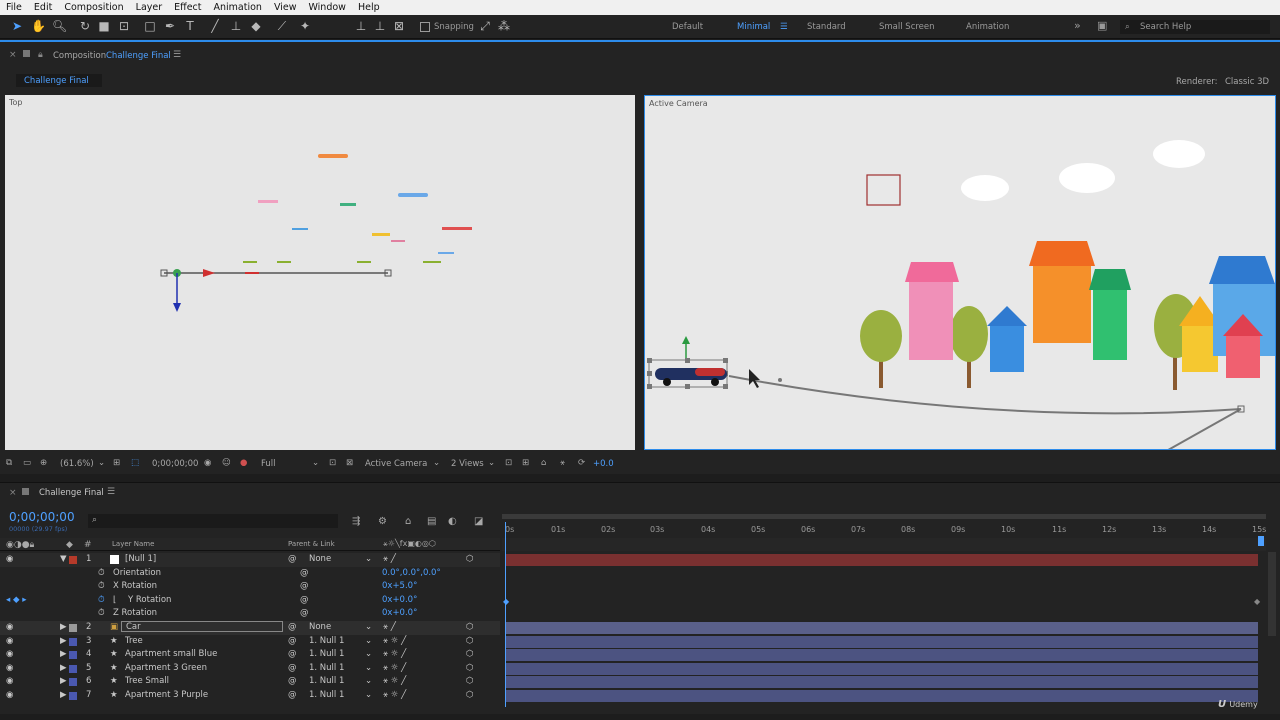 This screenshot has height=720, width=1280. I want to click on panel-menu-icon: ☰, so click(177, 55).